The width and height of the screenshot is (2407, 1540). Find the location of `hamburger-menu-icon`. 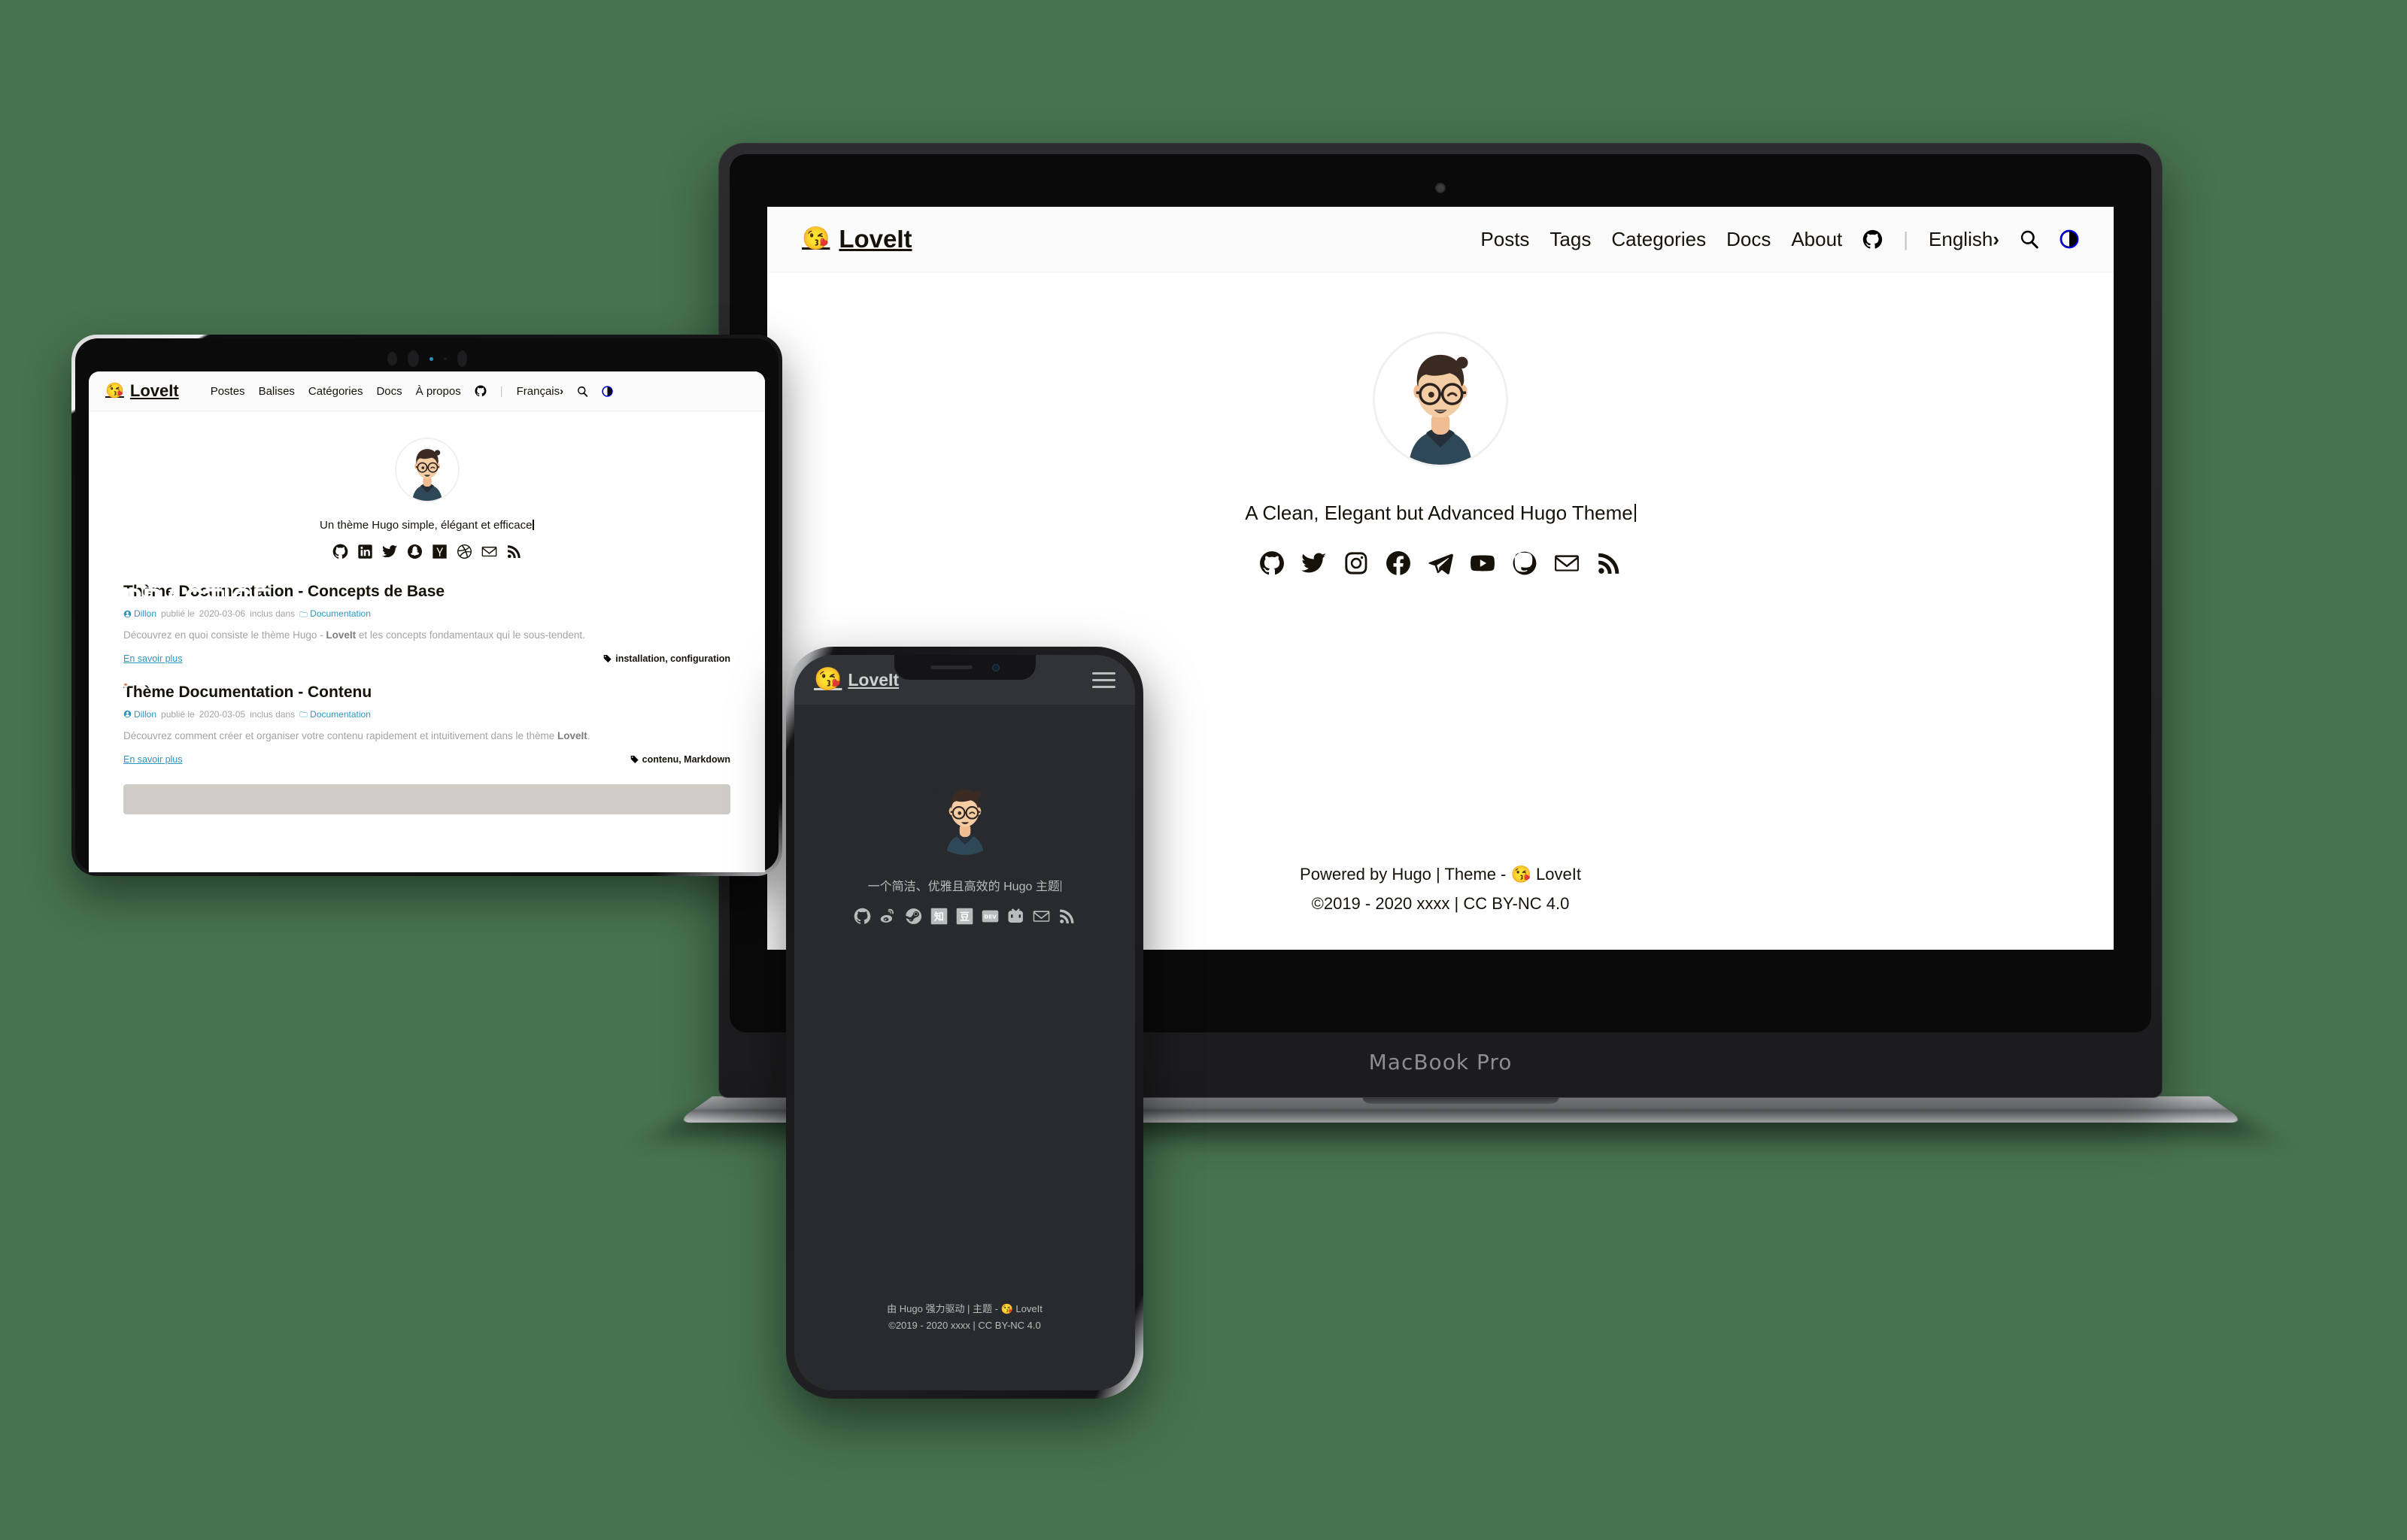

hamburger-menu-icon is located at coordinates (1103, 679).